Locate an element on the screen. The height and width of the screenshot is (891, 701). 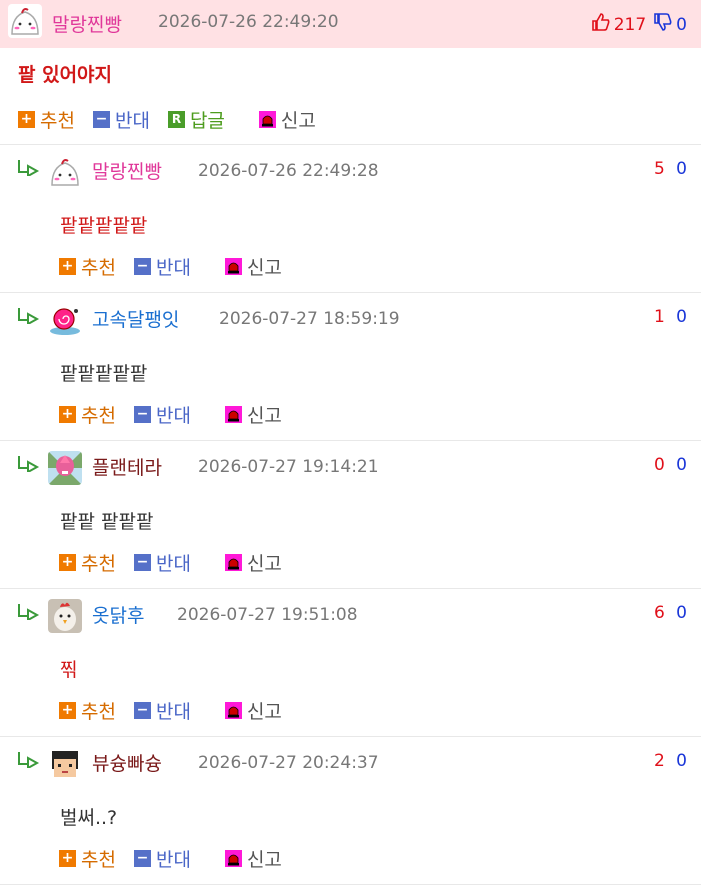
comment-votes: 5 0 is located at coordinates (670, 169).